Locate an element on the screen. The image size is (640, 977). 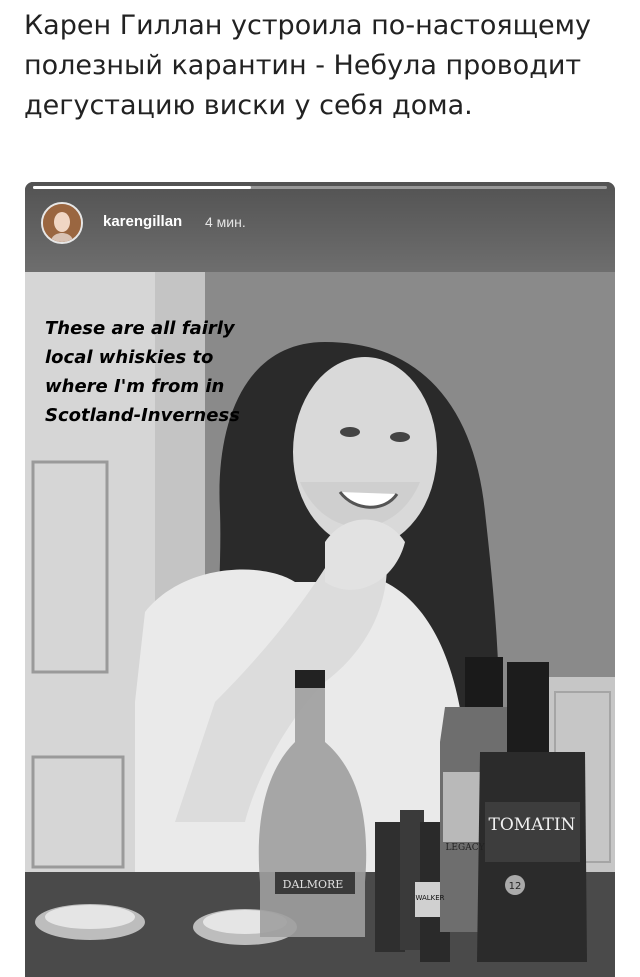
avatar is located at coordinates (62, 223).